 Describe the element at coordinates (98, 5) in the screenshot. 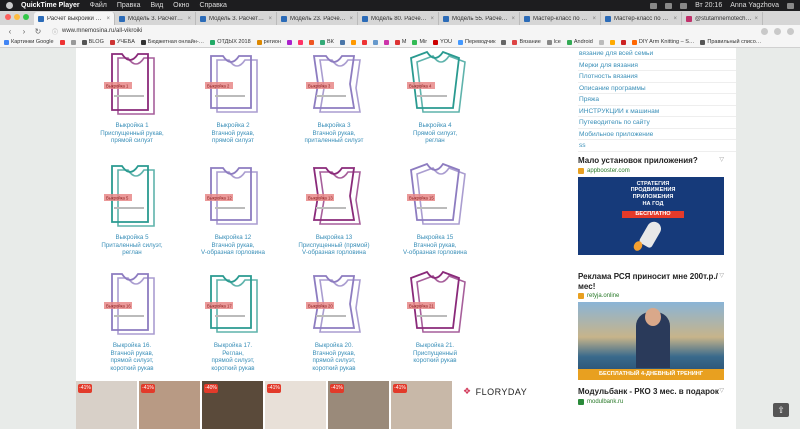

I see `menu-file: Файл` at that location.